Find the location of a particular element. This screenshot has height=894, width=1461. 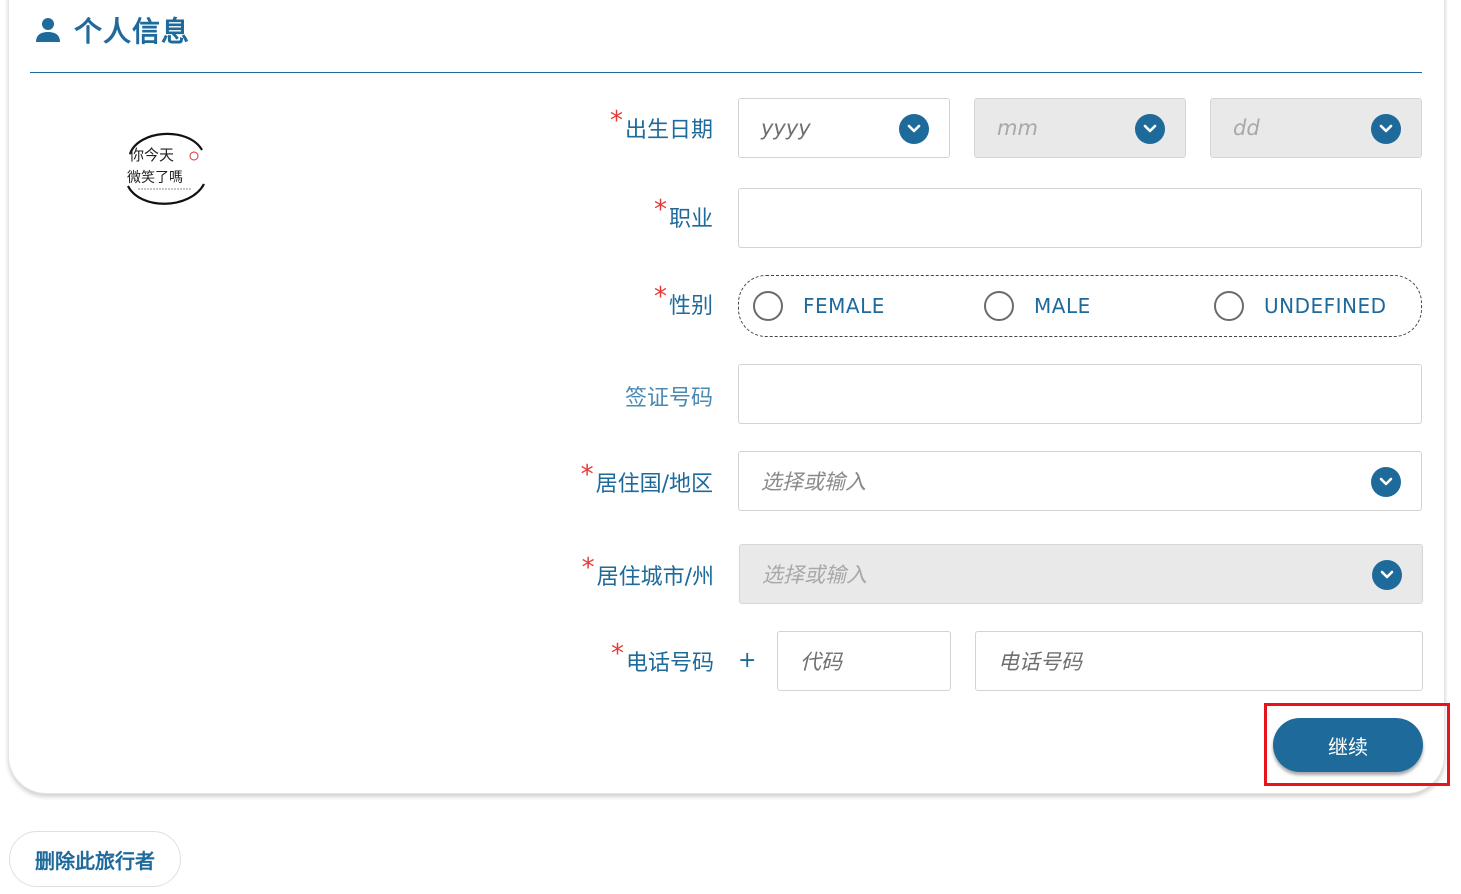

city-label: * 居住城市/州 is located at coordinates (647, 572).